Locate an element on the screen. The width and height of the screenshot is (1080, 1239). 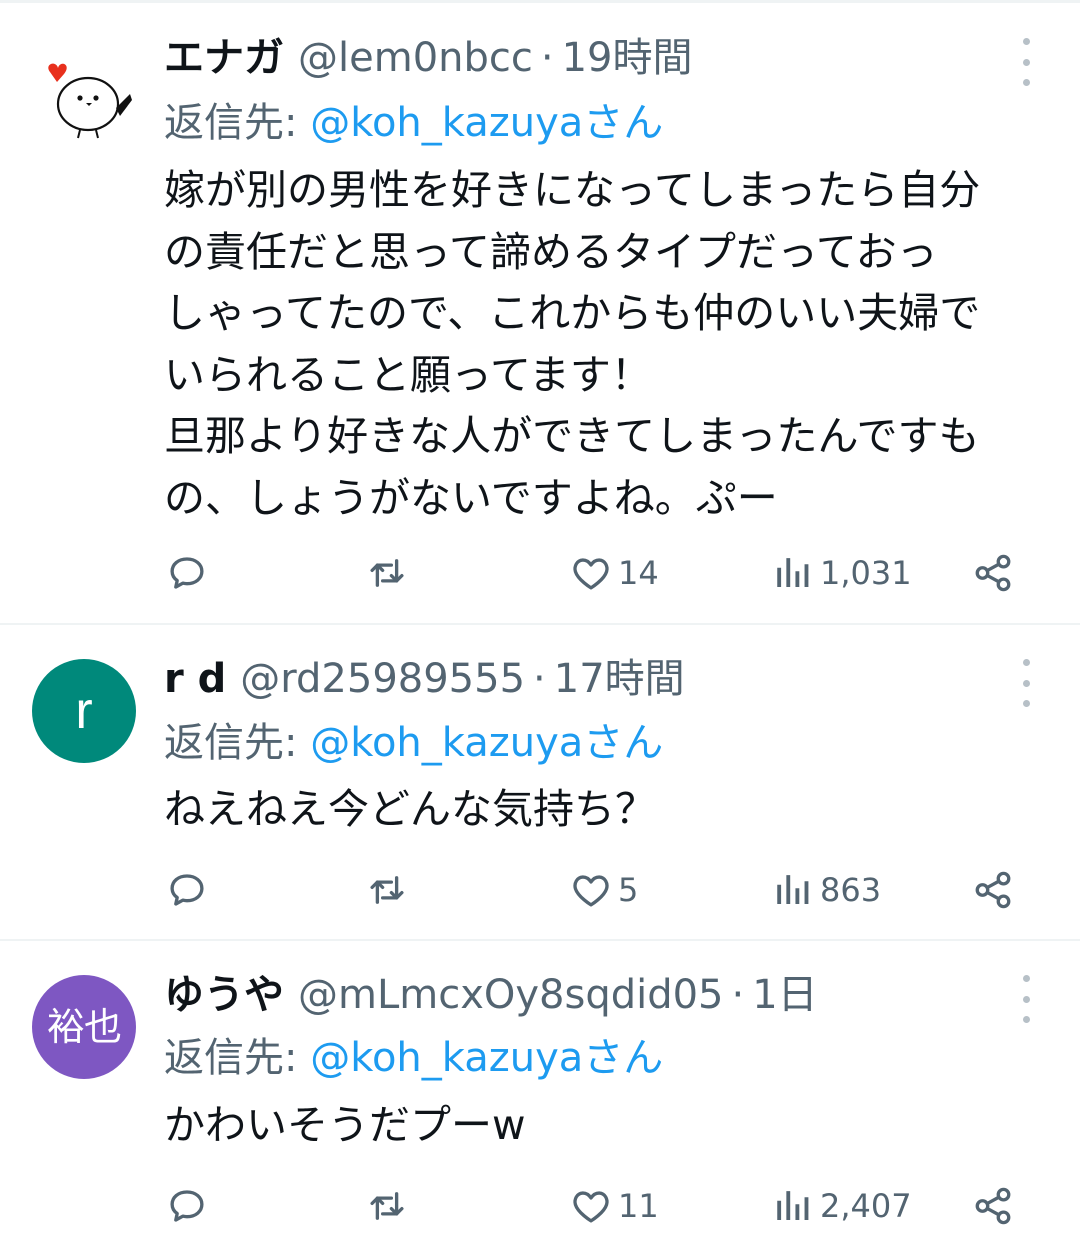
tweet-text-line: 旦那より好きな人ができてしまったんですも is located at coordinates (572, 436).